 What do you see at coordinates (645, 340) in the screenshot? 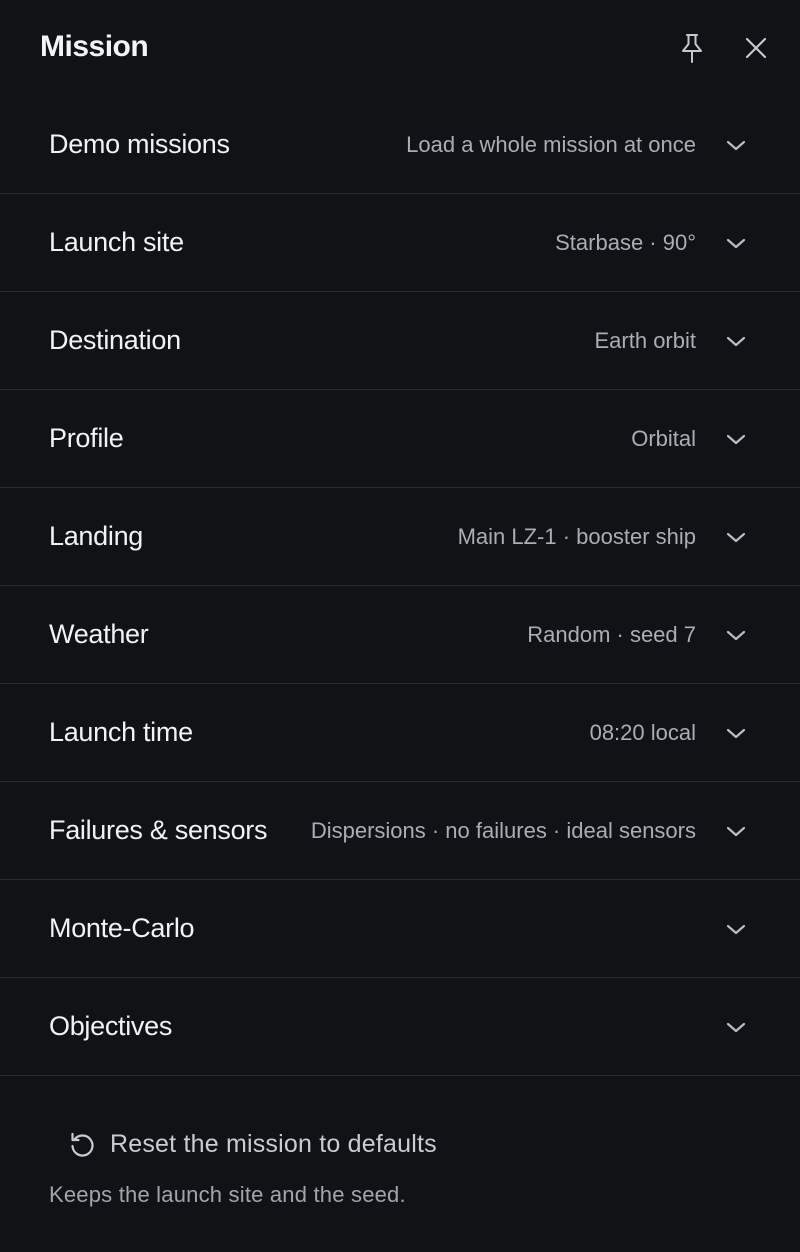
I see `section-value: Earth orbit` at bounding box center [645, 340].